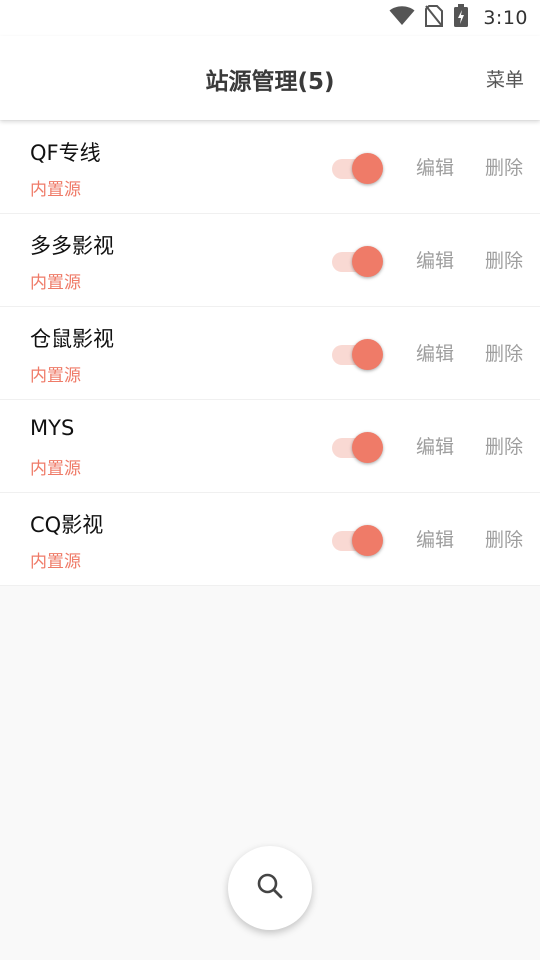 The width and height of the screenshot is (540, 960). Describe the element at coordinates (72, 339) in the screenshot. I see `source-name: 仓鼠影视` at that location.